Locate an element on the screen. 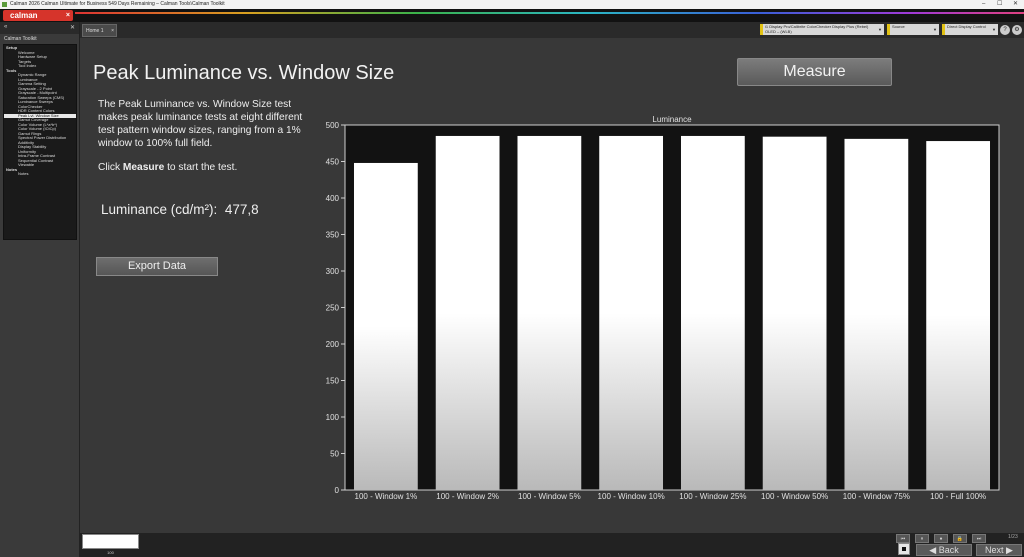 Image resolution: width=1024 pixels, height=557 pixels. tab-home-label: Home 1 is located at coordinates (95, 31).